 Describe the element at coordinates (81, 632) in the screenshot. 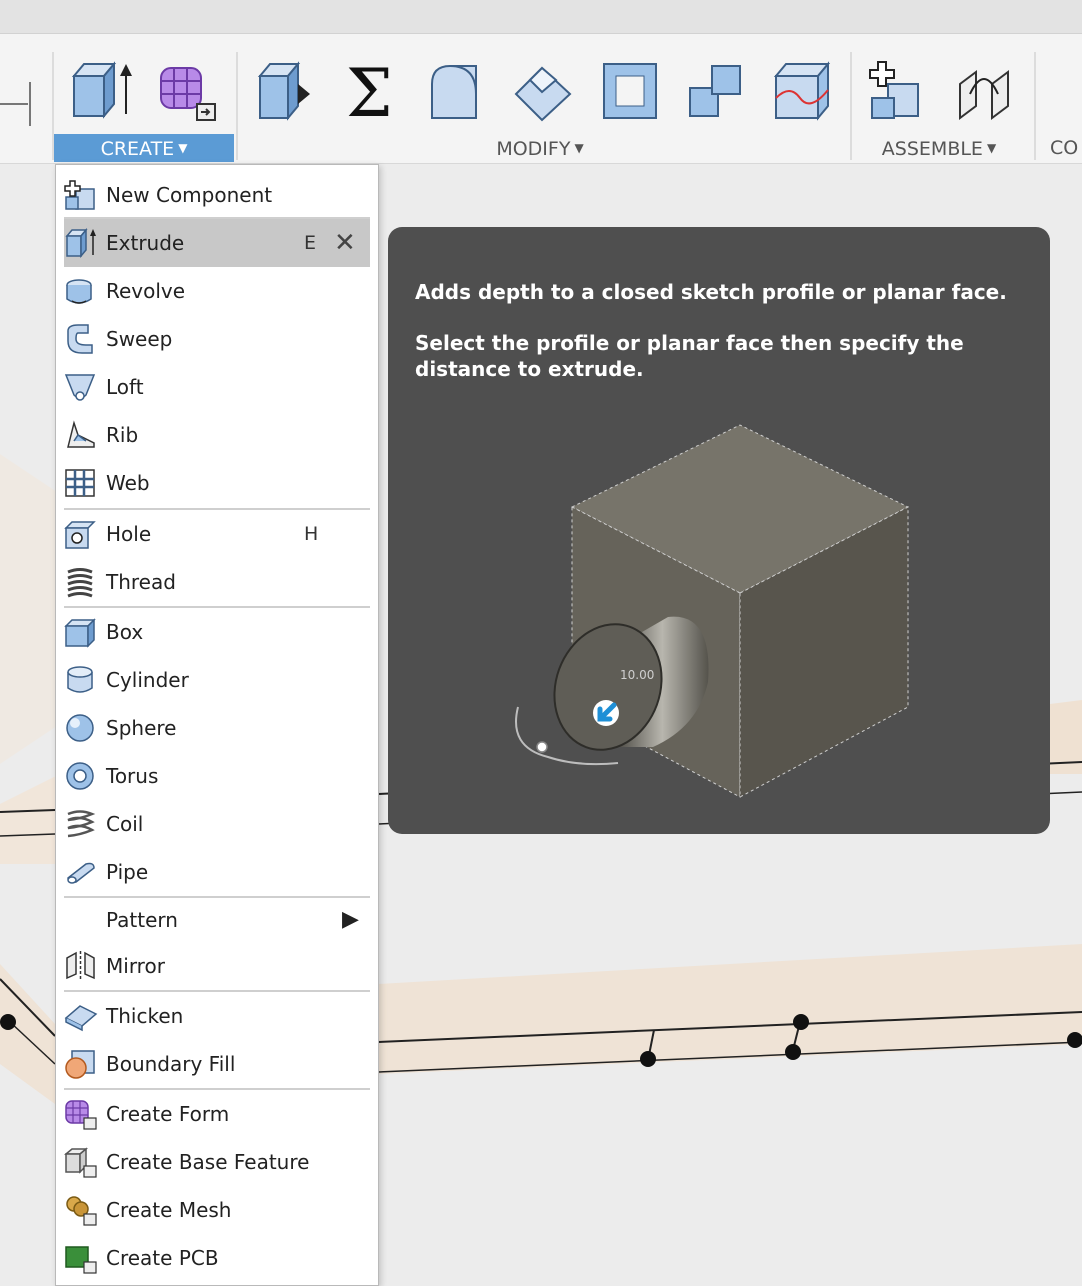

I see `box-icon` at that location.